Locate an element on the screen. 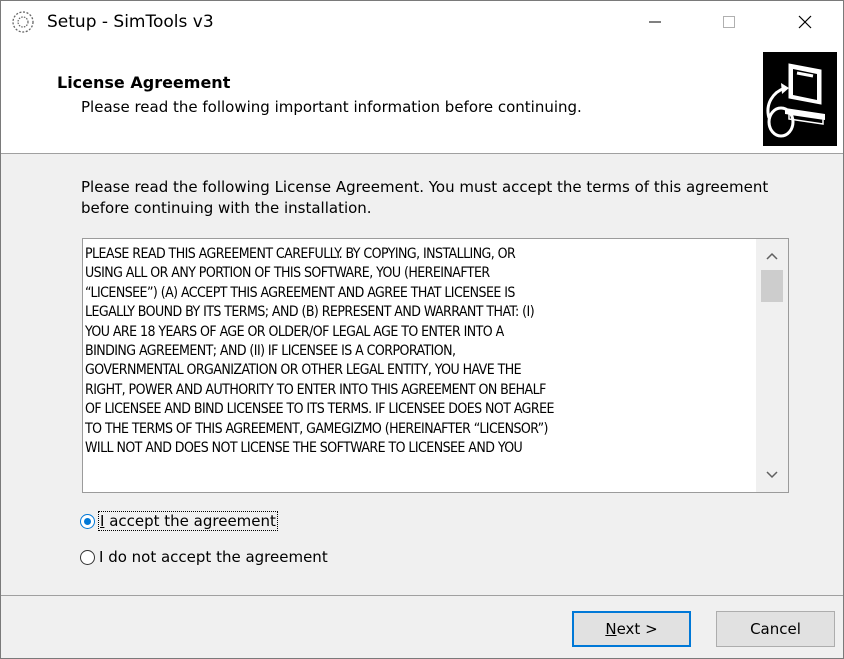 The width and height of the screenshot is (844, 659). cancel-button: Cancel is located at coordinates (775, 629).